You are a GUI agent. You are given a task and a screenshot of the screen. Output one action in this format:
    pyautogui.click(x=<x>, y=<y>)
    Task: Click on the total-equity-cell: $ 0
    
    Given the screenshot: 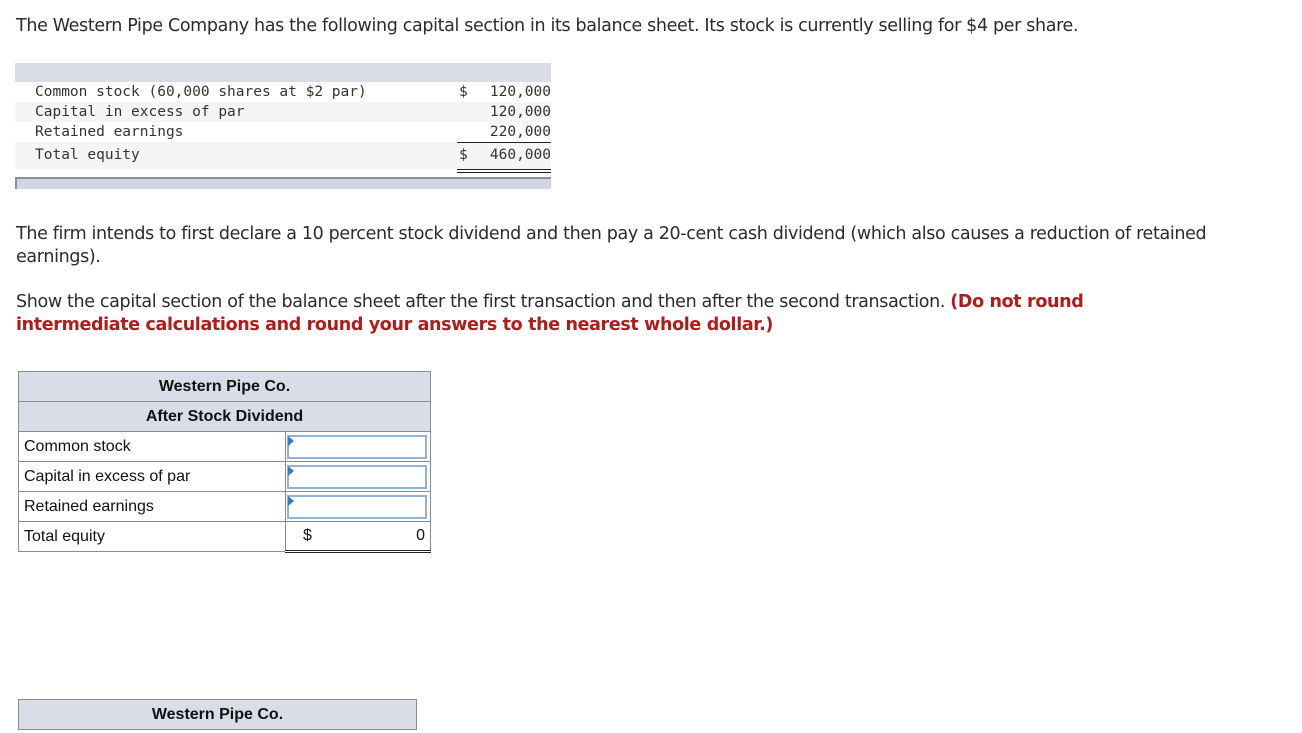 What is the action you would take?
    pyautogui.click(x=358, y=537)
    